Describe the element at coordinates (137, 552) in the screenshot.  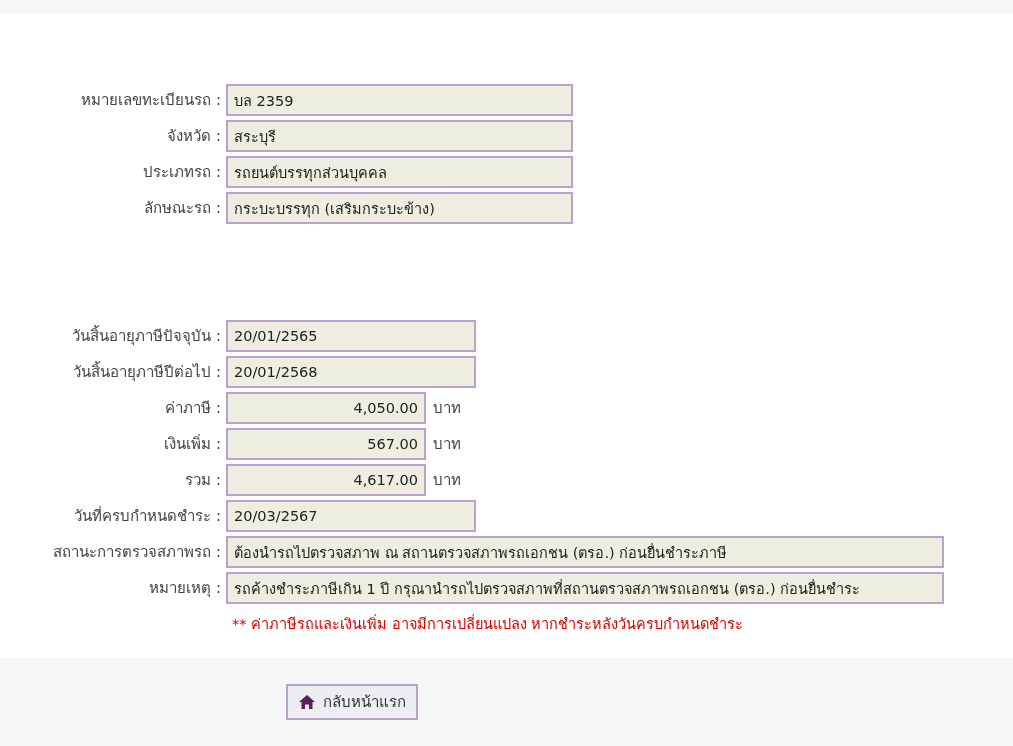
I see `field-label: สถานะการตรวจสภาพรถ :` at that location.